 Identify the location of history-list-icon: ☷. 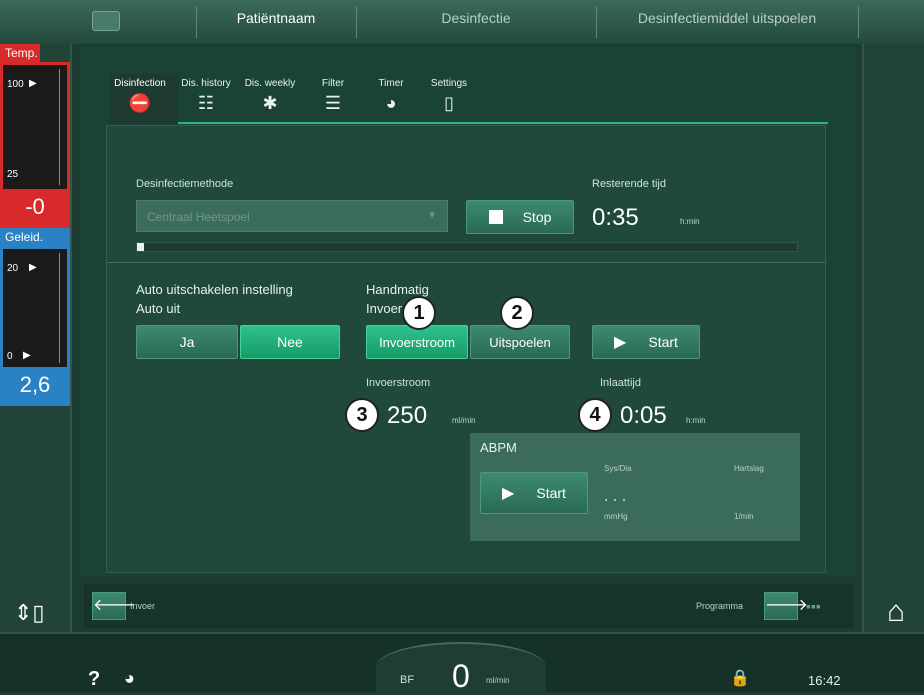
(206, 103).